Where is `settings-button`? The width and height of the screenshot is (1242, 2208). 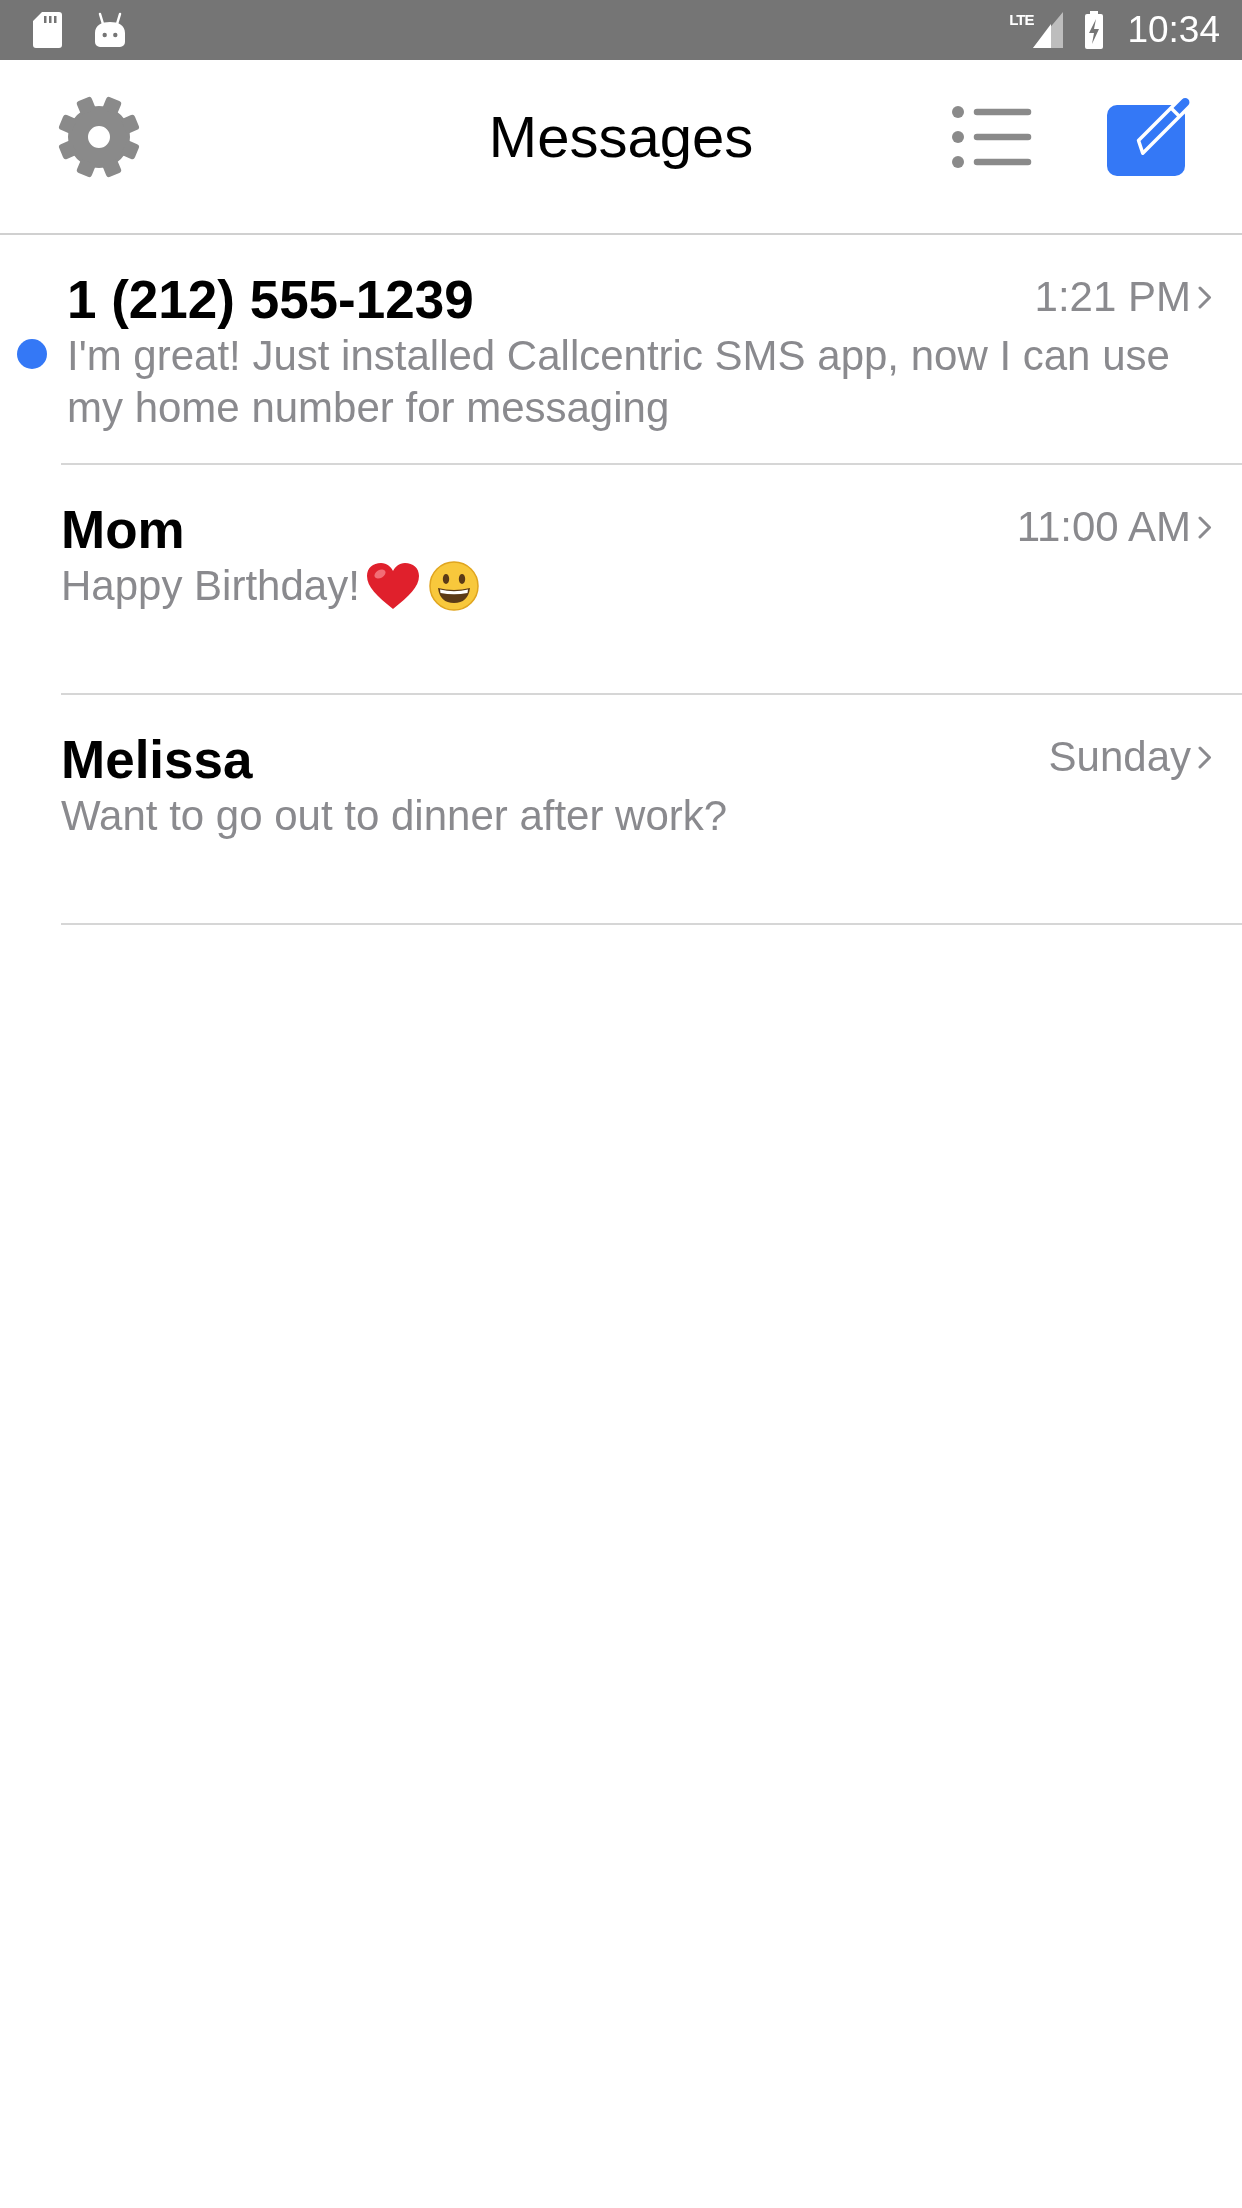
settings-button is located at coordinates (99, 136).